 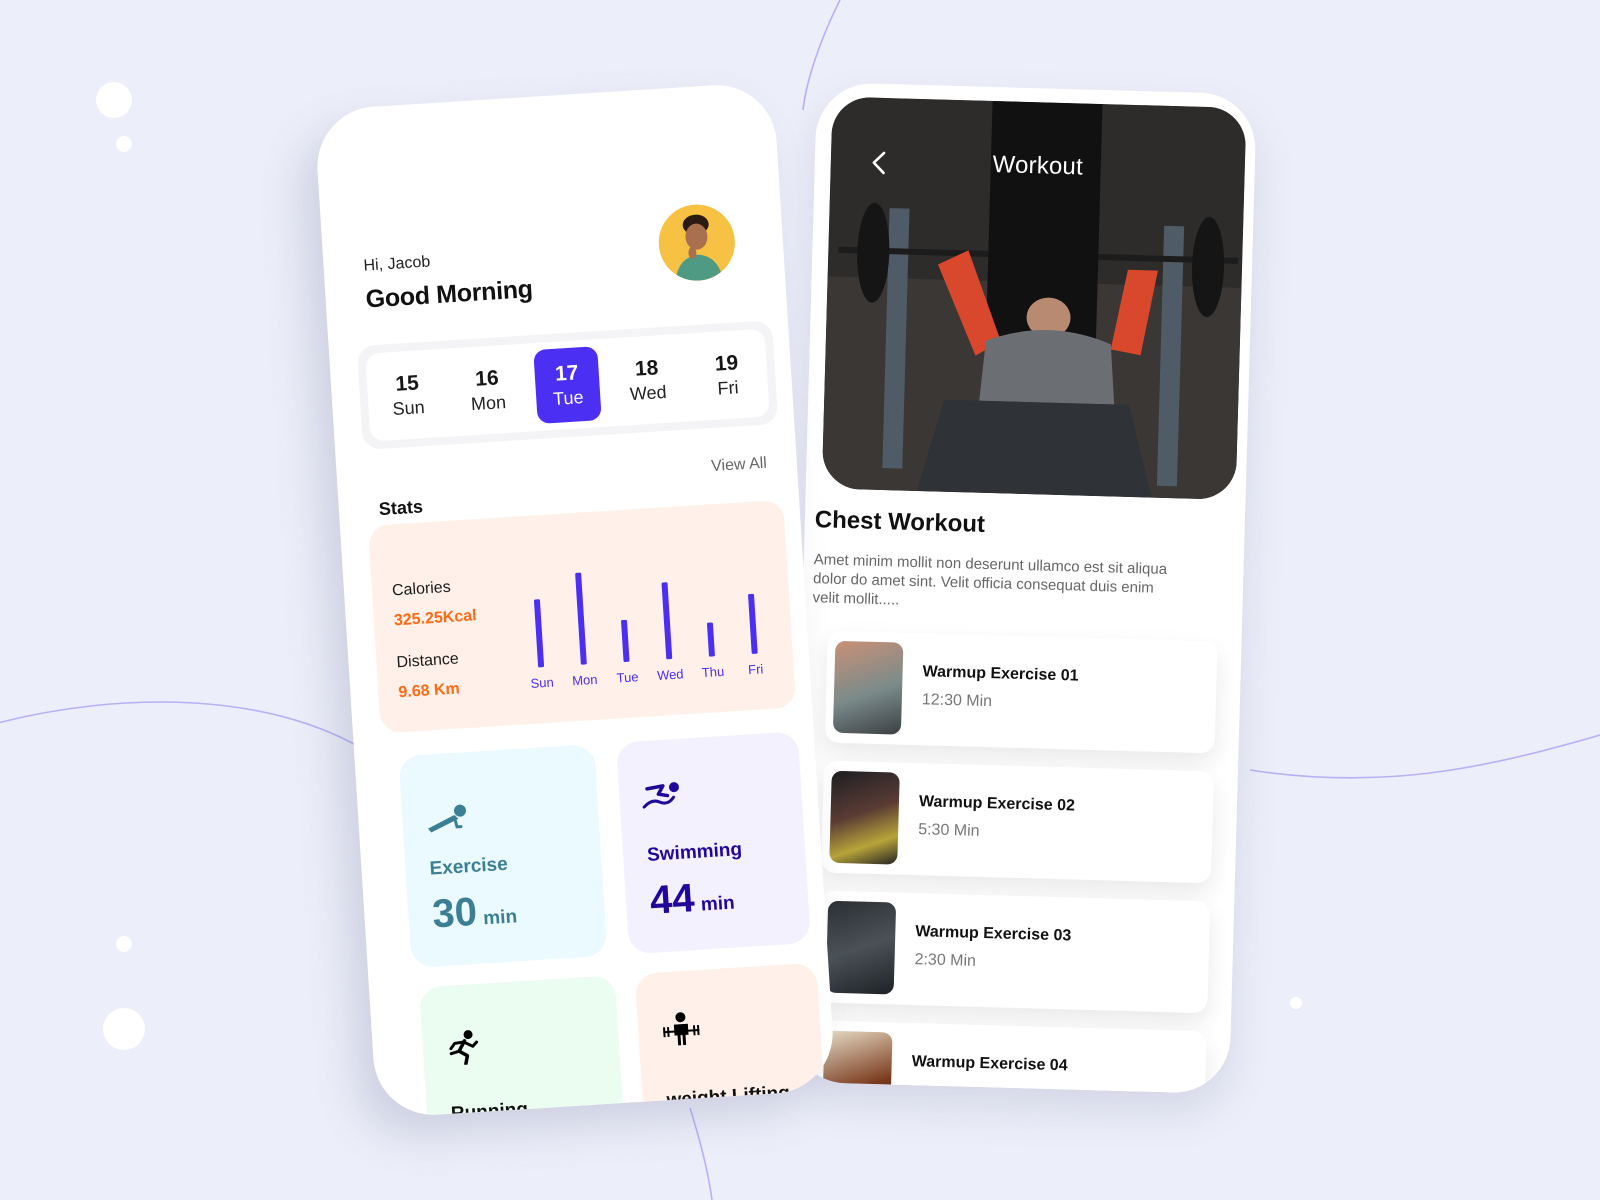 I want to click on exercise-minutes: 30, so click(x=455, y=913).